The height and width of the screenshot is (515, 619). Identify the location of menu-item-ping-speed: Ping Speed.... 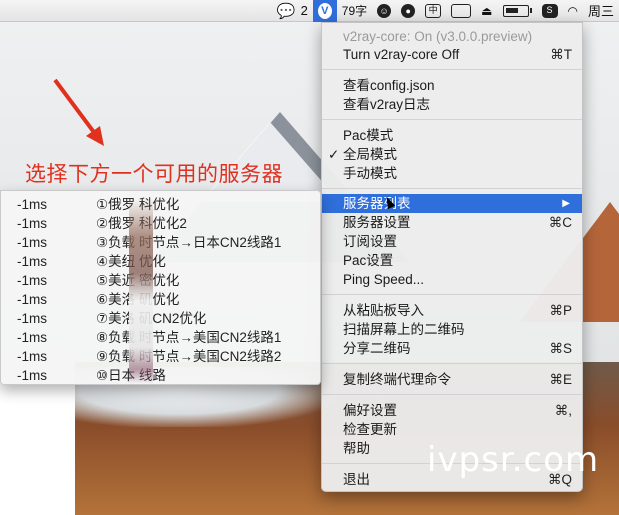
(452, 279).